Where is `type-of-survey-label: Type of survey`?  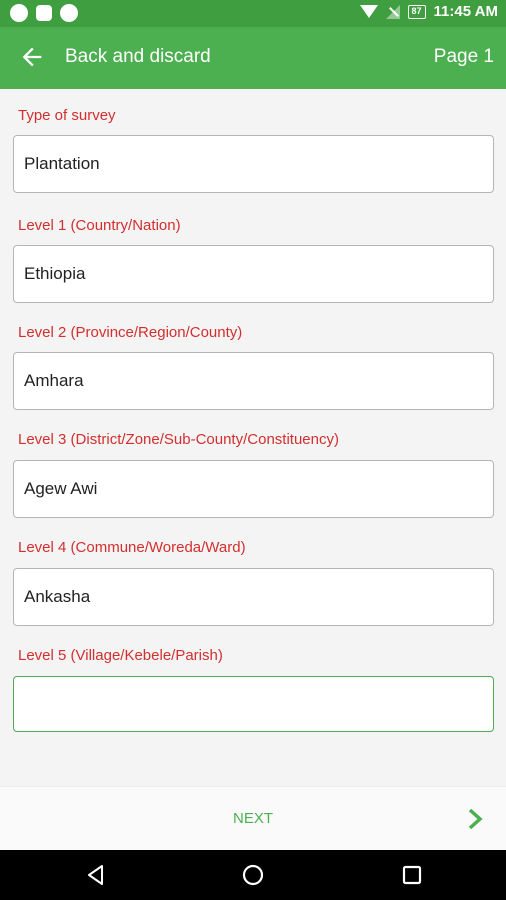
type-of-survey-label: Type of survey is located at coordinates (67, 115).